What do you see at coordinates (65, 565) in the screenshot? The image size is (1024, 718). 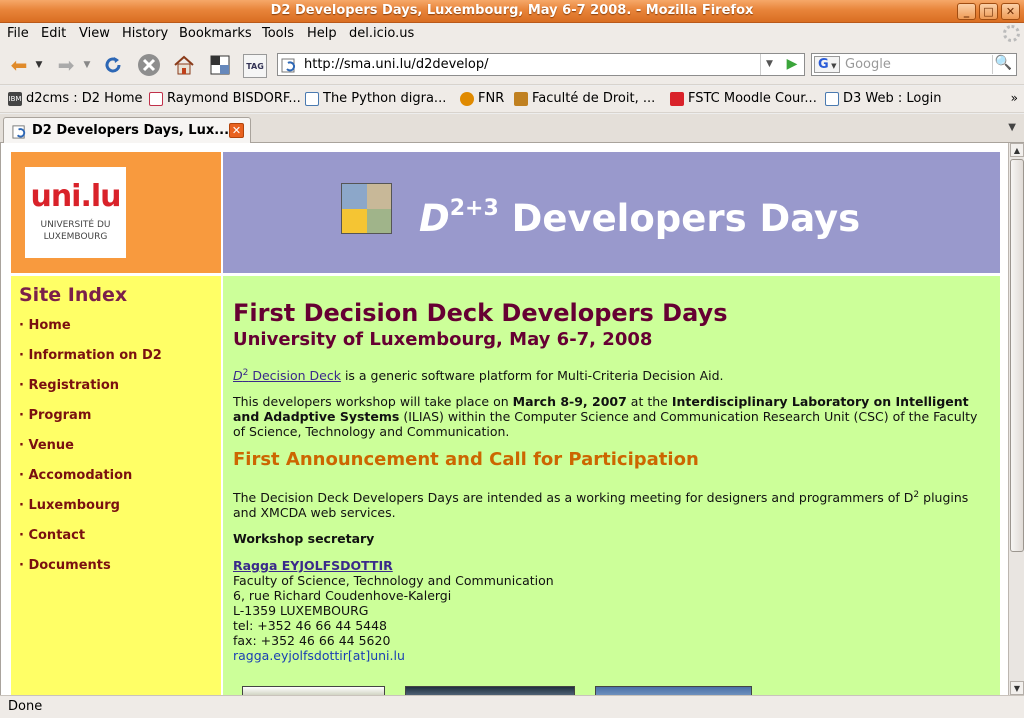 I see `nav-link-documents: · Documents` at bounding box center [65, 565].